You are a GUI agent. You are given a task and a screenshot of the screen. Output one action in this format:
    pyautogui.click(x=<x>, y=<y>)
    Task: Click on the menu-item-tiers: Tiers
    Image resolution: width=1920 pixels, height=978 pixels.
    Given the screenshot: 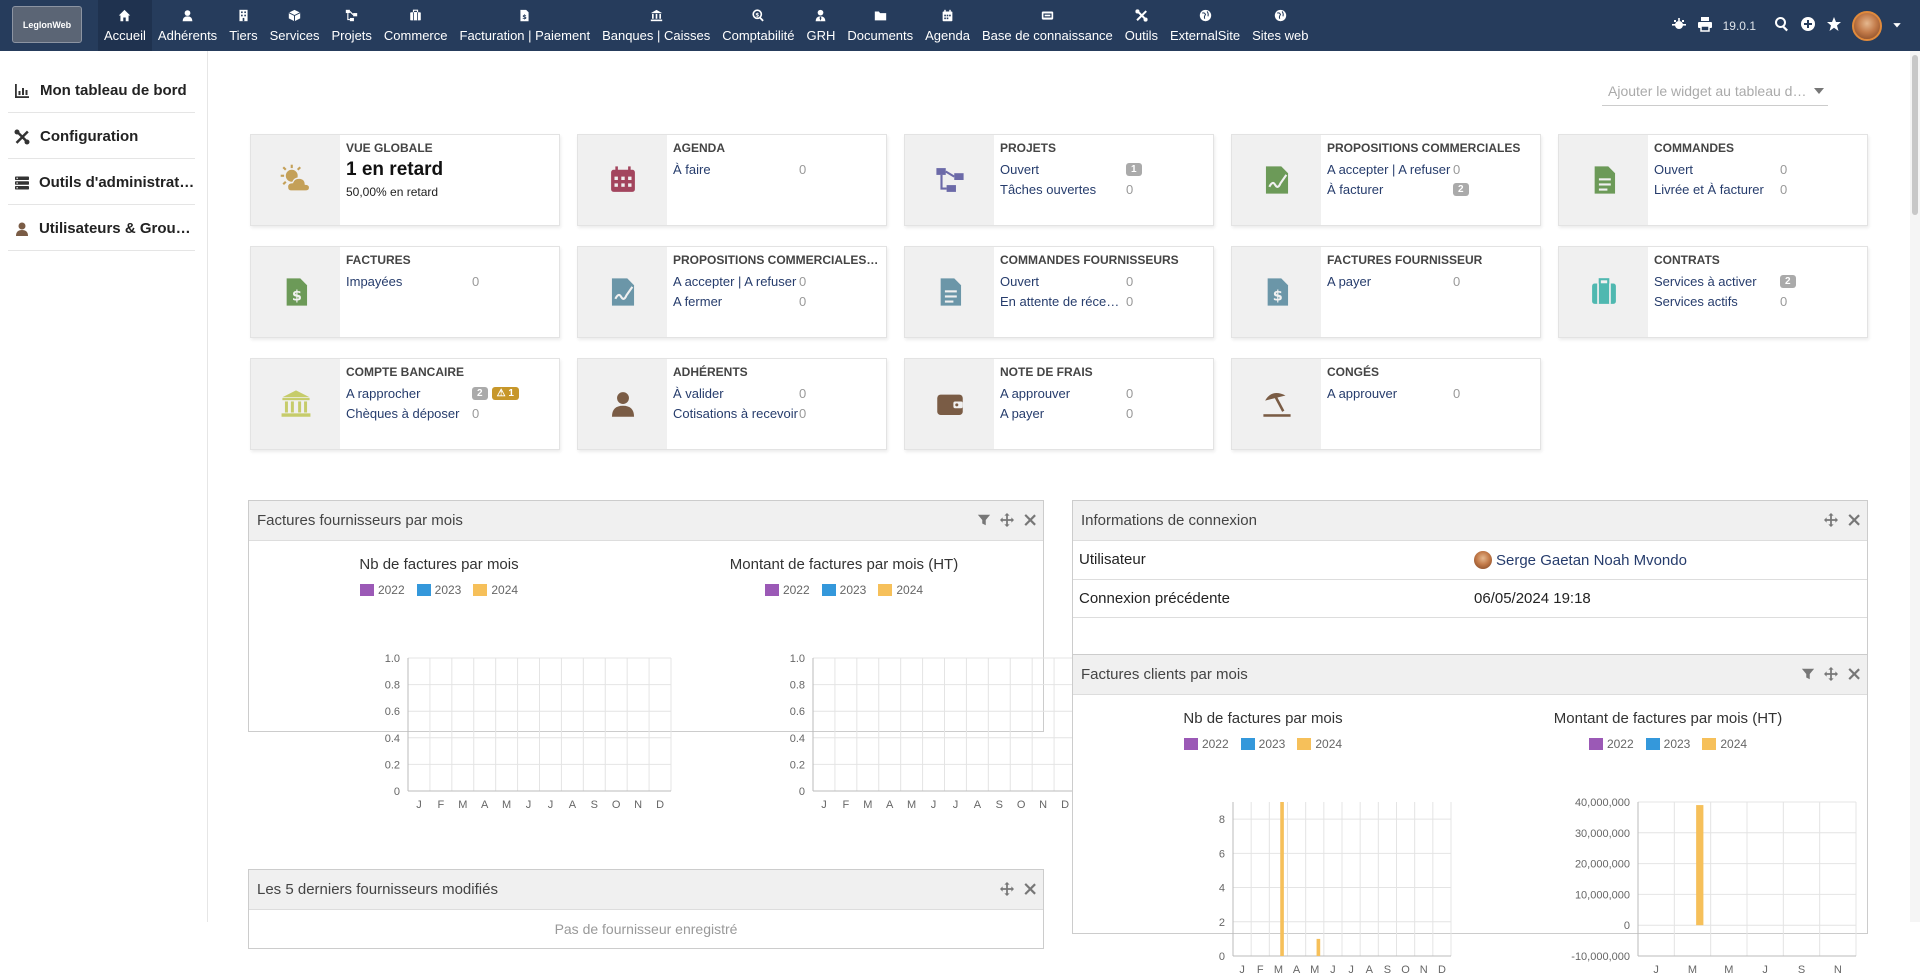 What is the action you would take?
    pyautogui.click(x=243, y=25)
    